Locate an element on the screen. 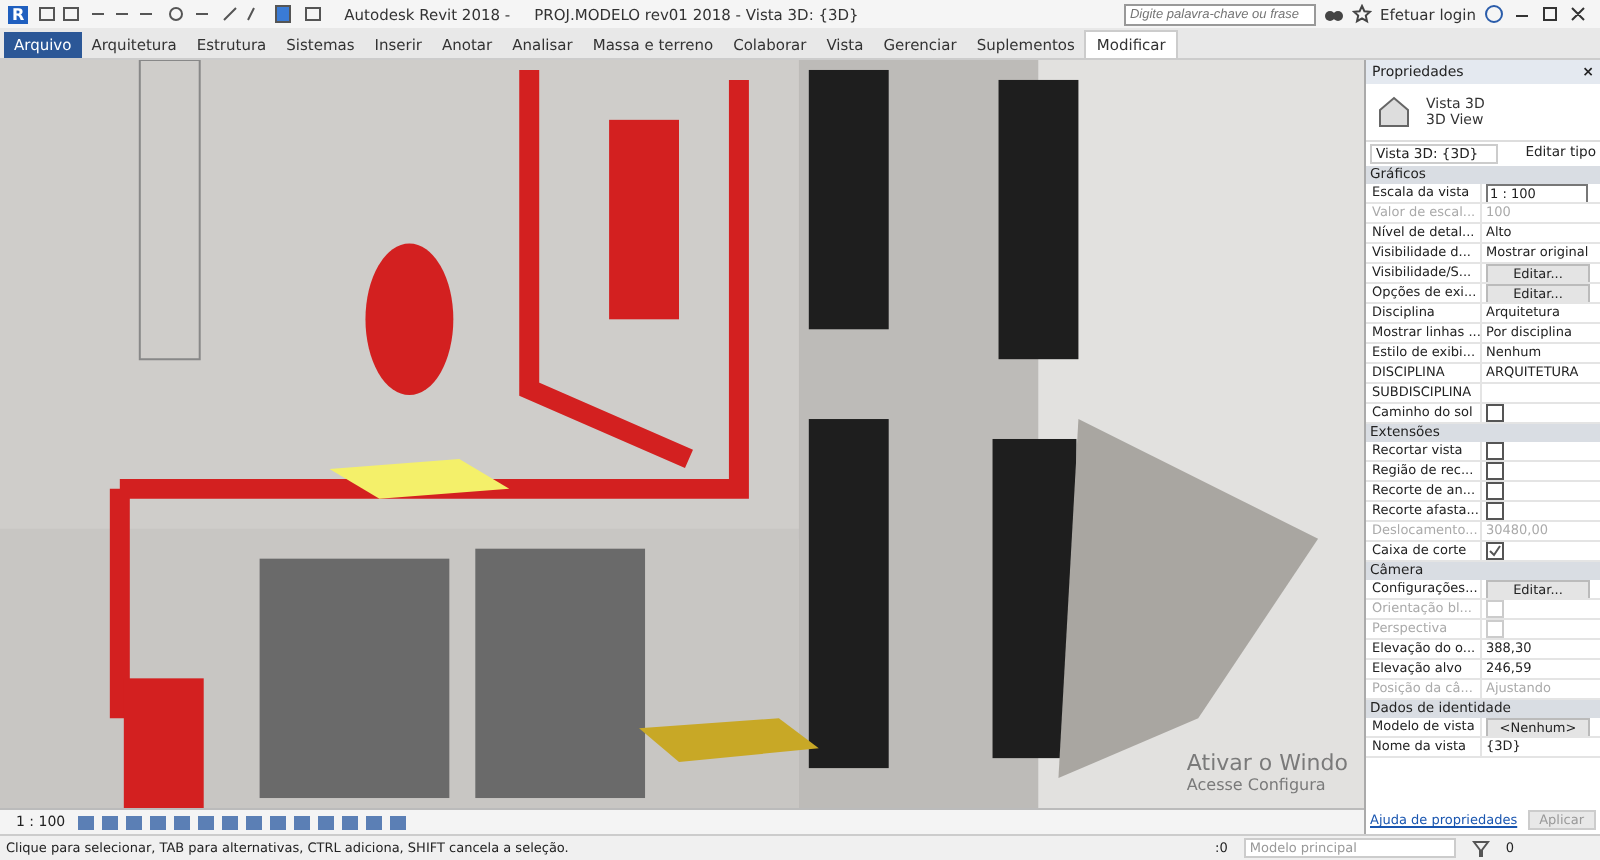 The width and height of the screenshot is (1600, 860). revit-logo-icon: R is located at coordinates (18, 14).